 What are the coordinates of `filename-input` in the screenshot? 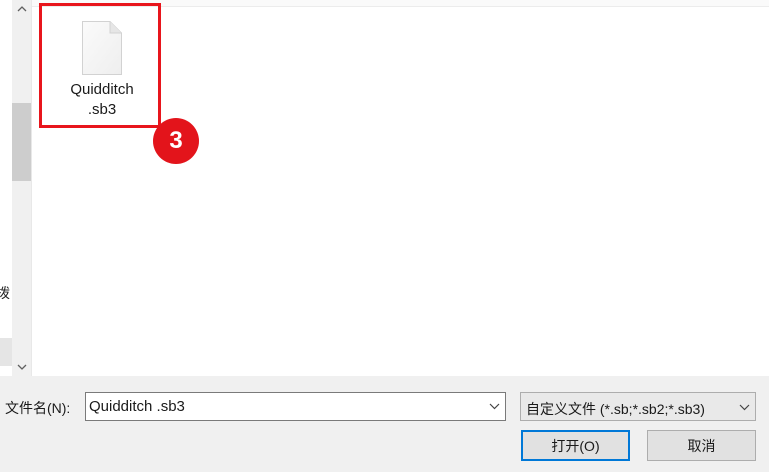 It's located at (284, 406).